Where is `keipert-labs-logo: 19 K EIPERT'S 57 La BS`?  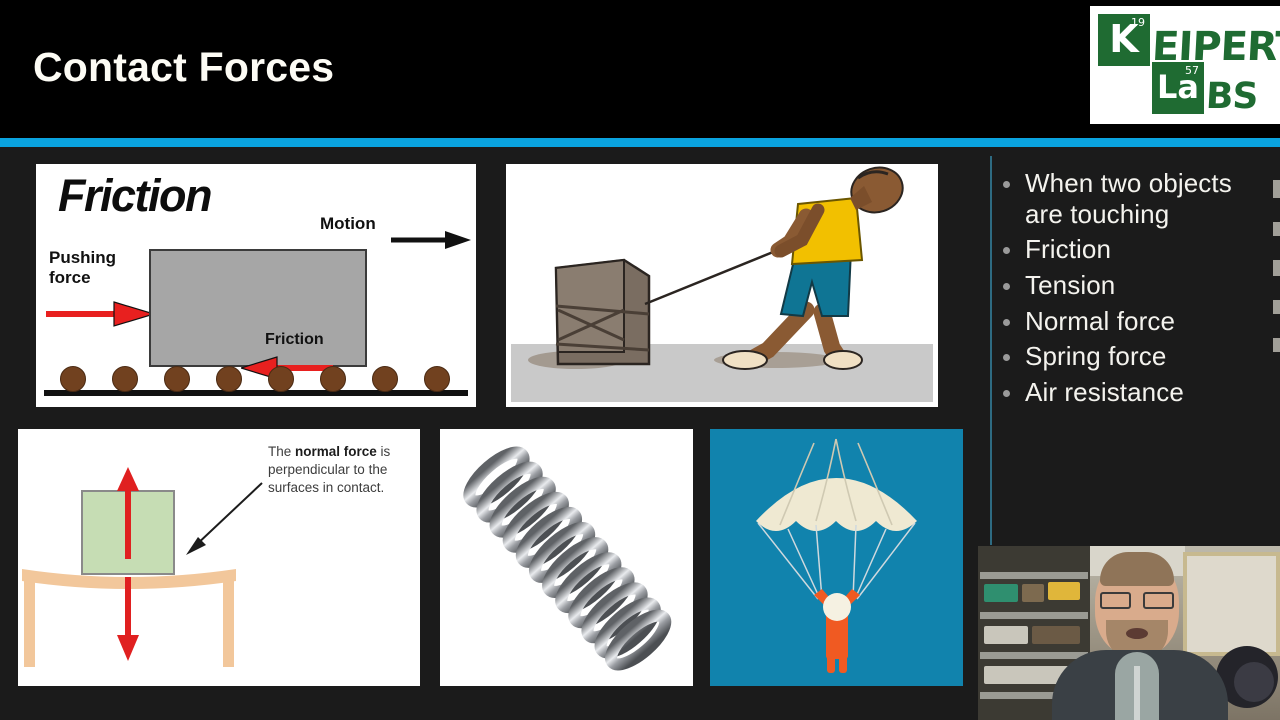 keipert-labs-logo: 19 K EIPERT'S 57 La BS is located at coordinates (1185, 65).